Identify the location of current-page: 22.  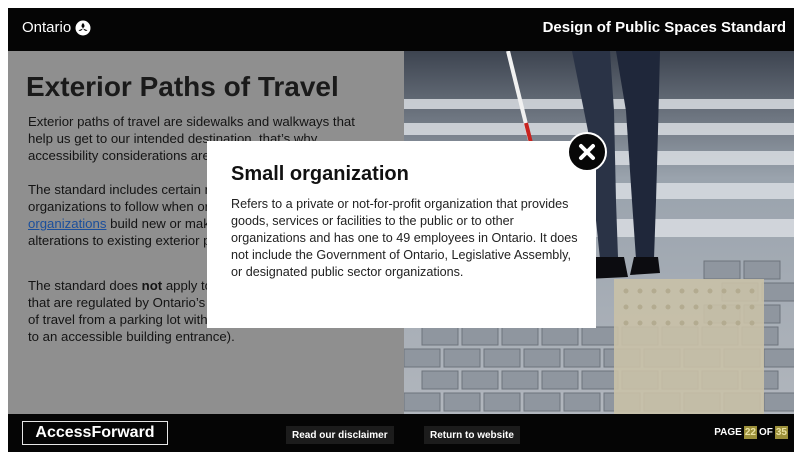
(750, 432).